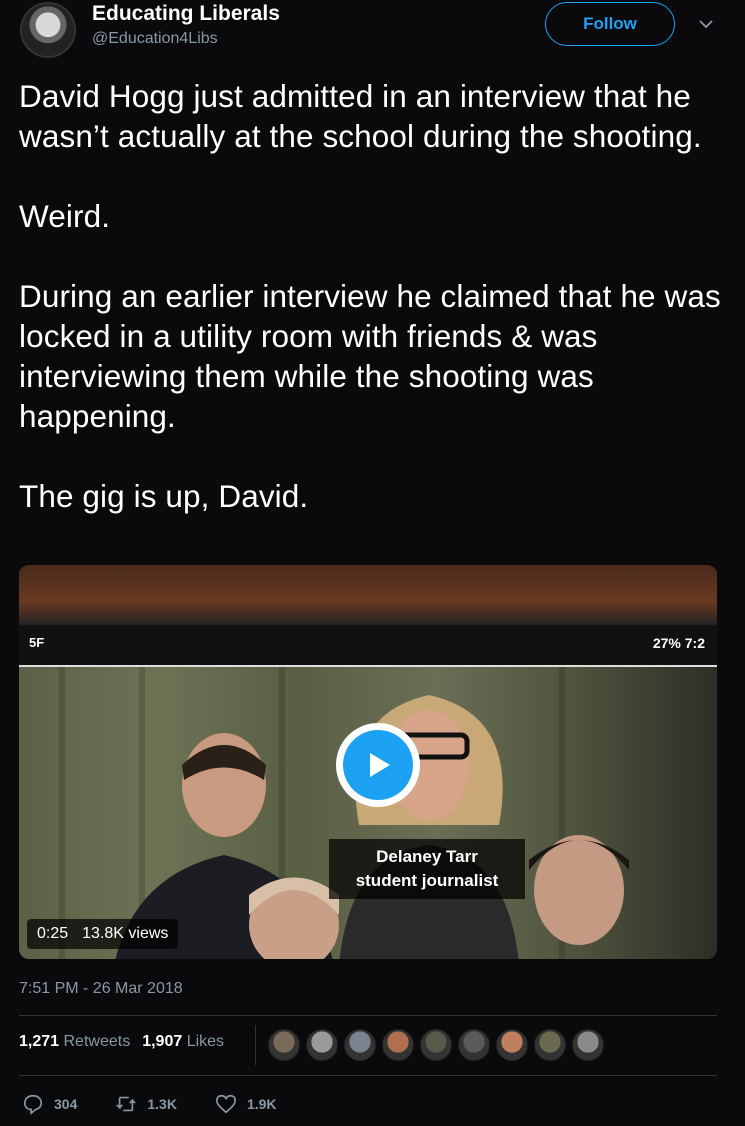 The height and width of the screenshot is (1126, 745). Describe the element at coordinates (427, 869) in the screenshot. I see `video-lower-third: Delaney Tarr student journalist` at that location.